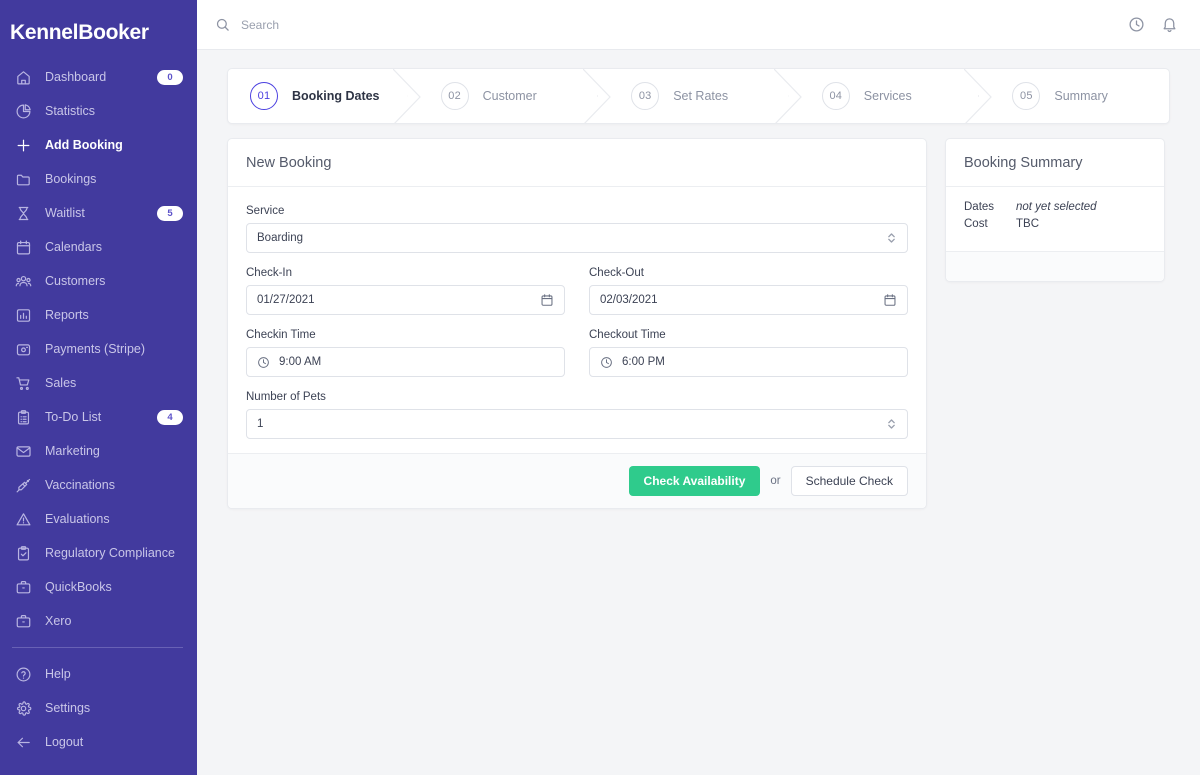  Describe the element at coordinates (391, 24) in the screenshot. I see `search-input` at that location.